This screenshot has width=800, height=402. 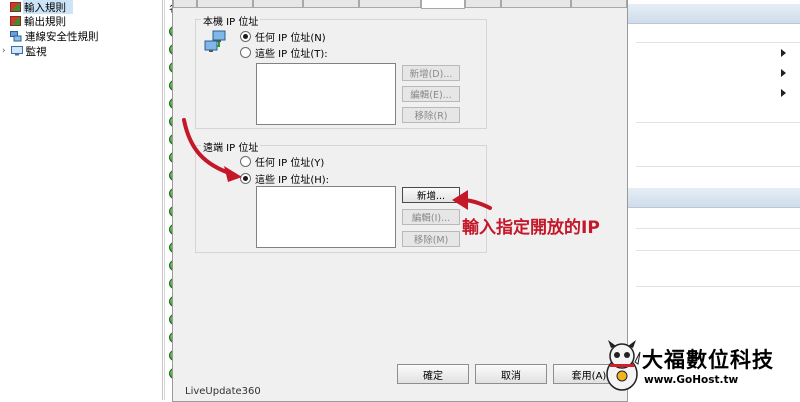 What do you see at coordinates (622, 367) in the screenshot?
I see `mascot-logo-icon` at bounding box center [622, 367].